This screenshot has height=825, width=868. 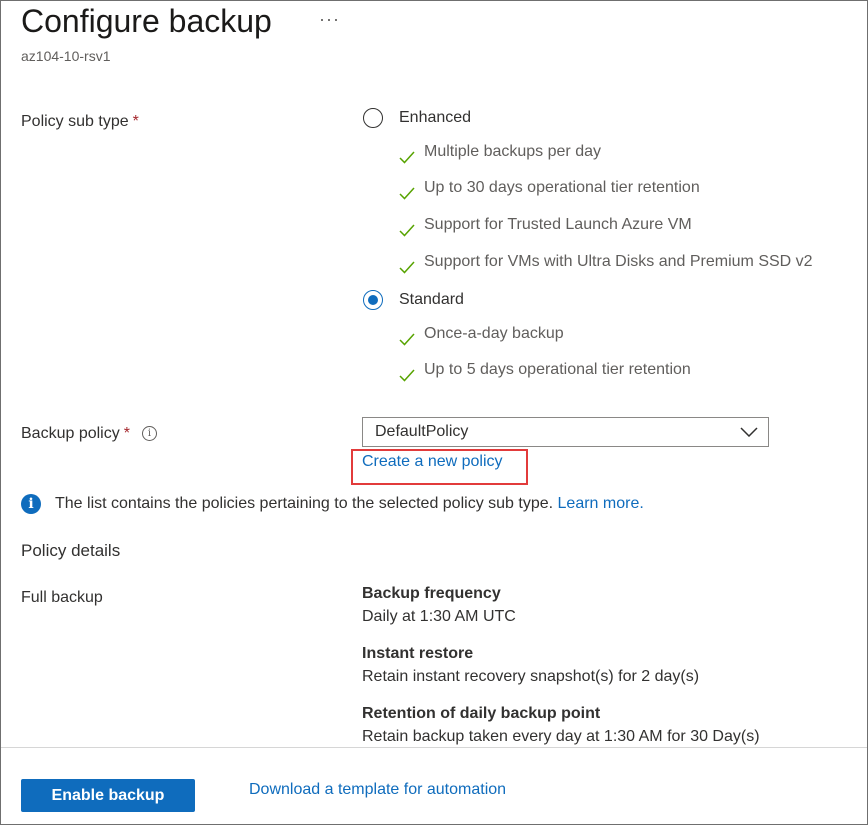 I want to click on radio-enhanced-label: Enhanced, so click(x=435, y=117).